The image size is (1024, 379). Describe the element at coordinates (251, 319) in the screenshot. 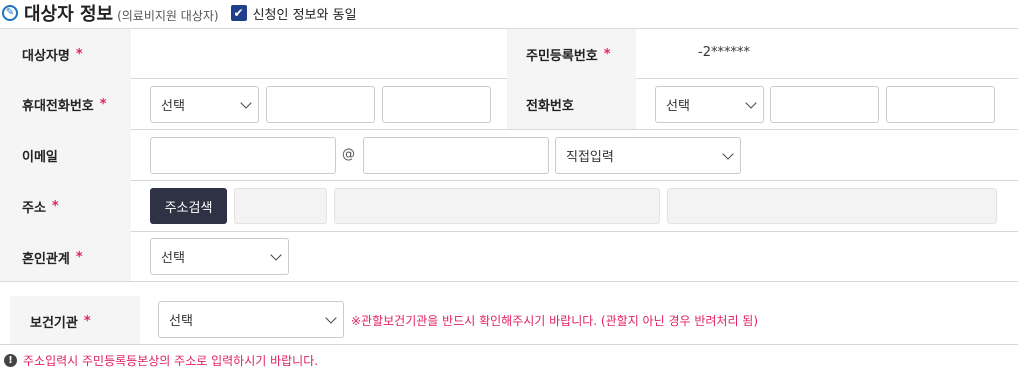

I see `health-center-select: 선택` at that location.